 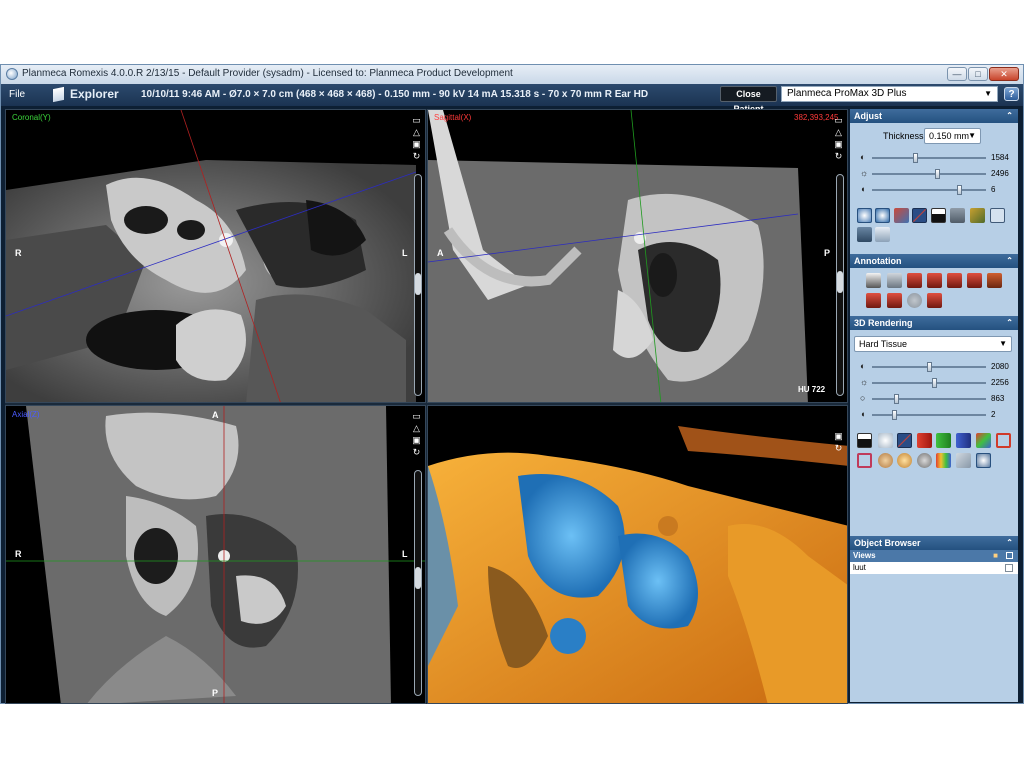 What do you see at coordinates (957, 215) in the screenshot?
I see `layout-icon` at bounding box center [957, 215].